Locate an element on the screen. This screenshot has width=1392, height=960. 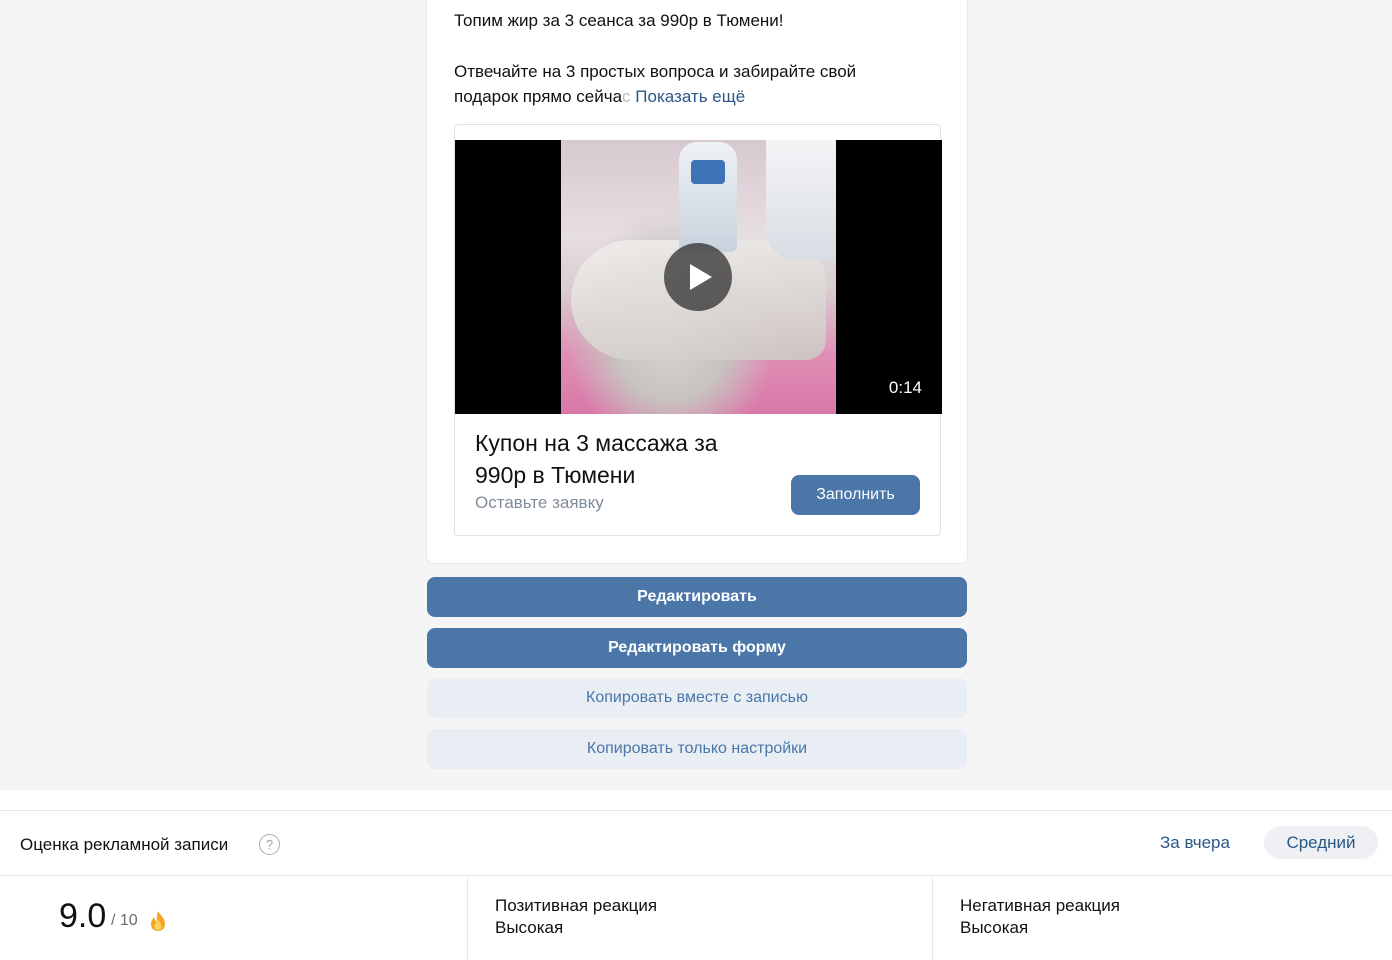
period-average-chip: Средний is located at coordinates (1321, 842).